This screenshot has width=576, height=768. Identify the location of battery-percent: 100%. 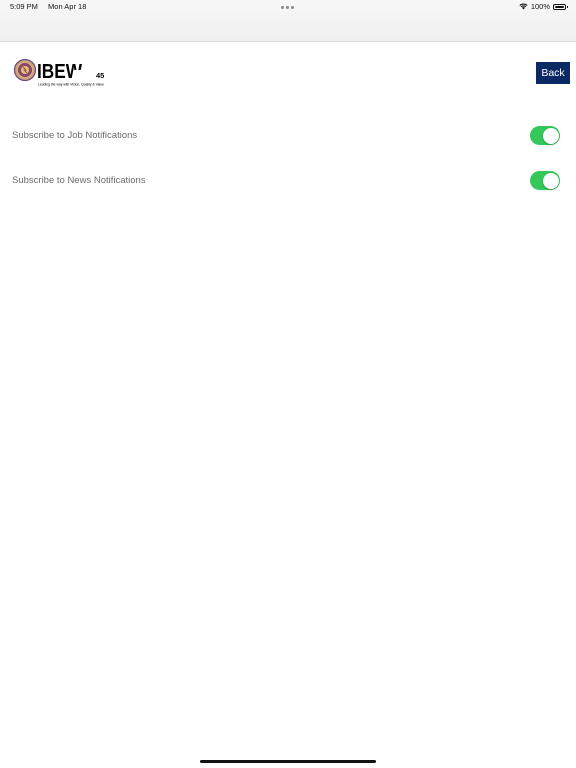
(540, 6).